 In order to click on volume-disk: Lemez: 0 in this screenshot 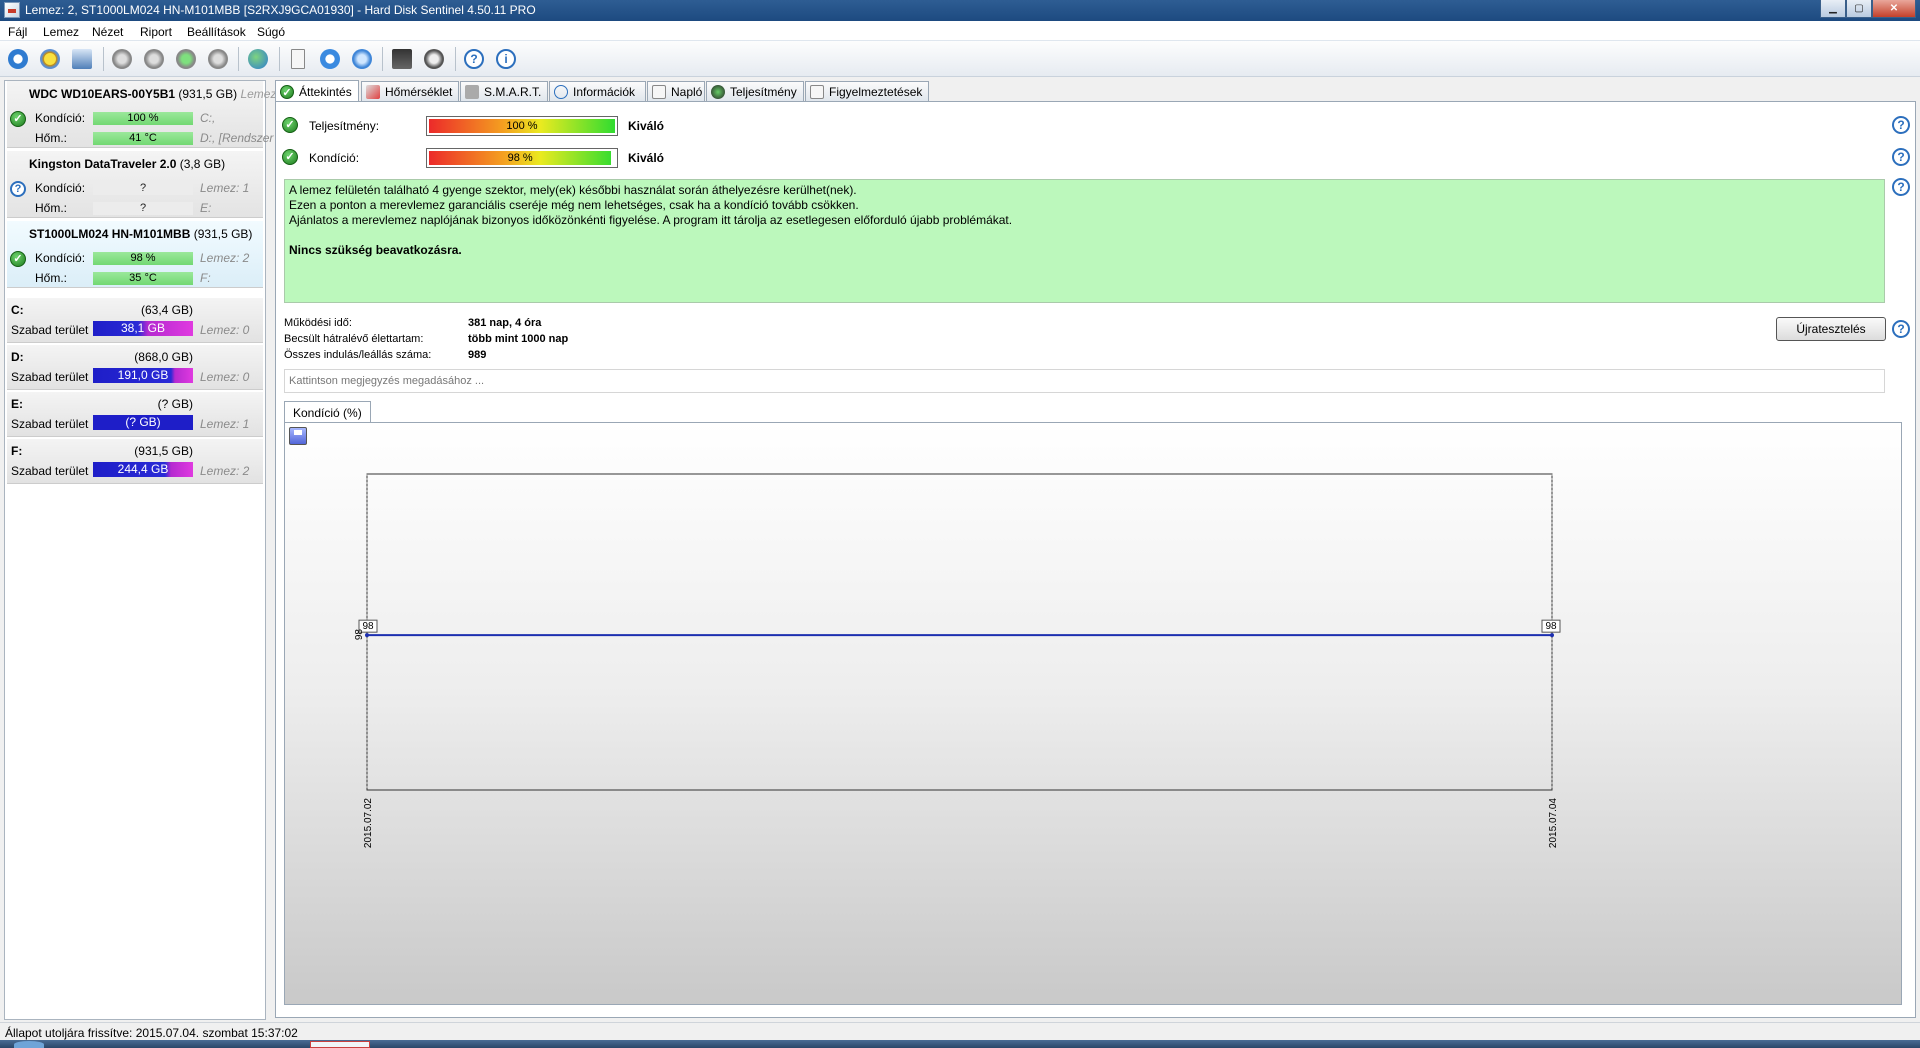, I will do `click(225, 377)`.